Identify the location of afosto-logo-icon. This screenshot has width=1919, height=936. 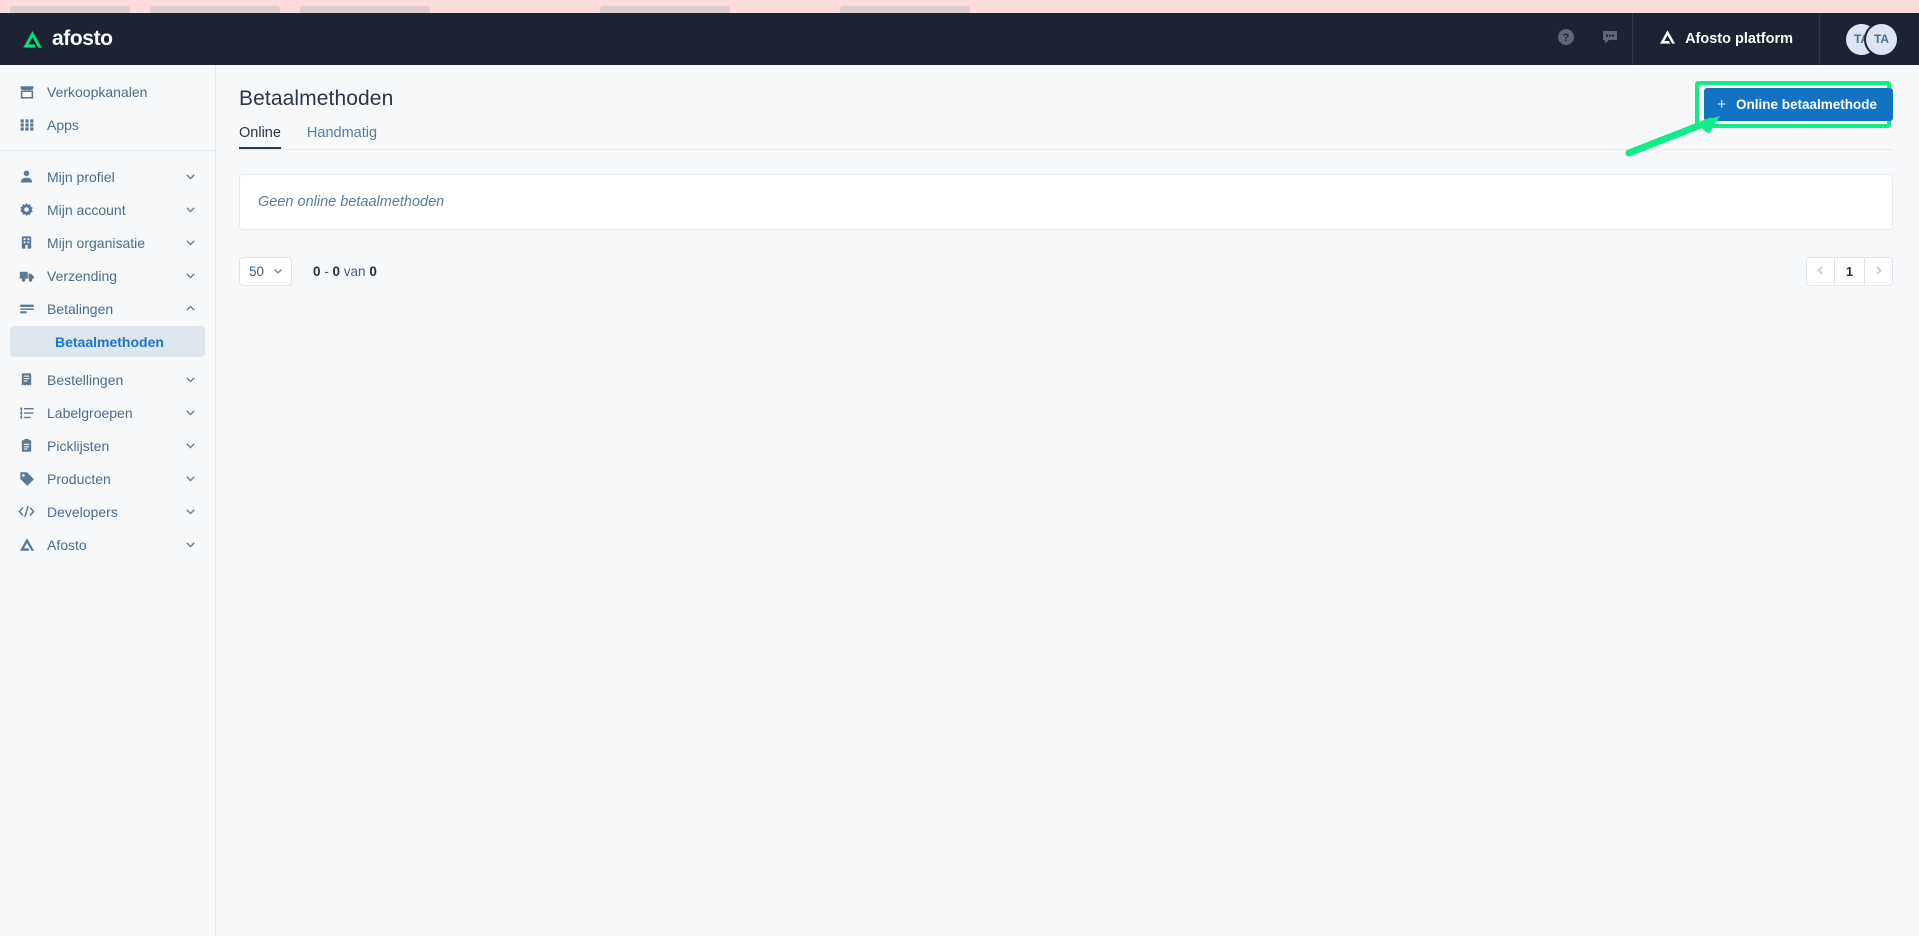
(32, 39).